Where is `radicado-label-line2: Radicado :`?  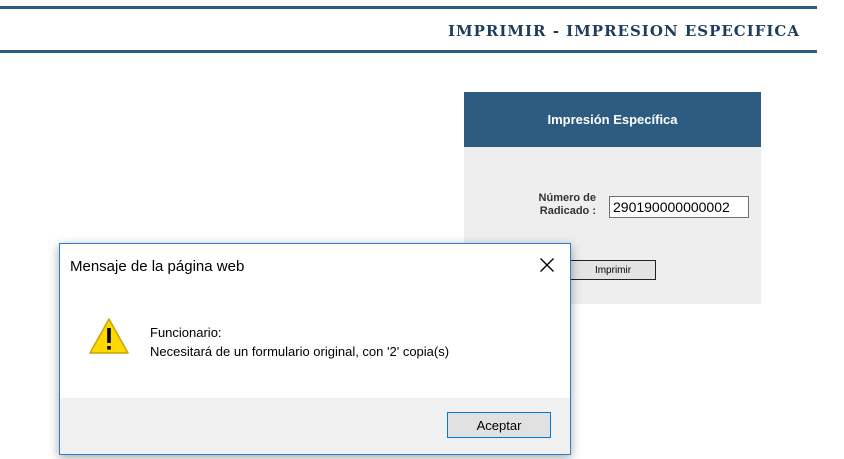 radicado-label-line2: Radicado : is located at coordinates (567, 211).